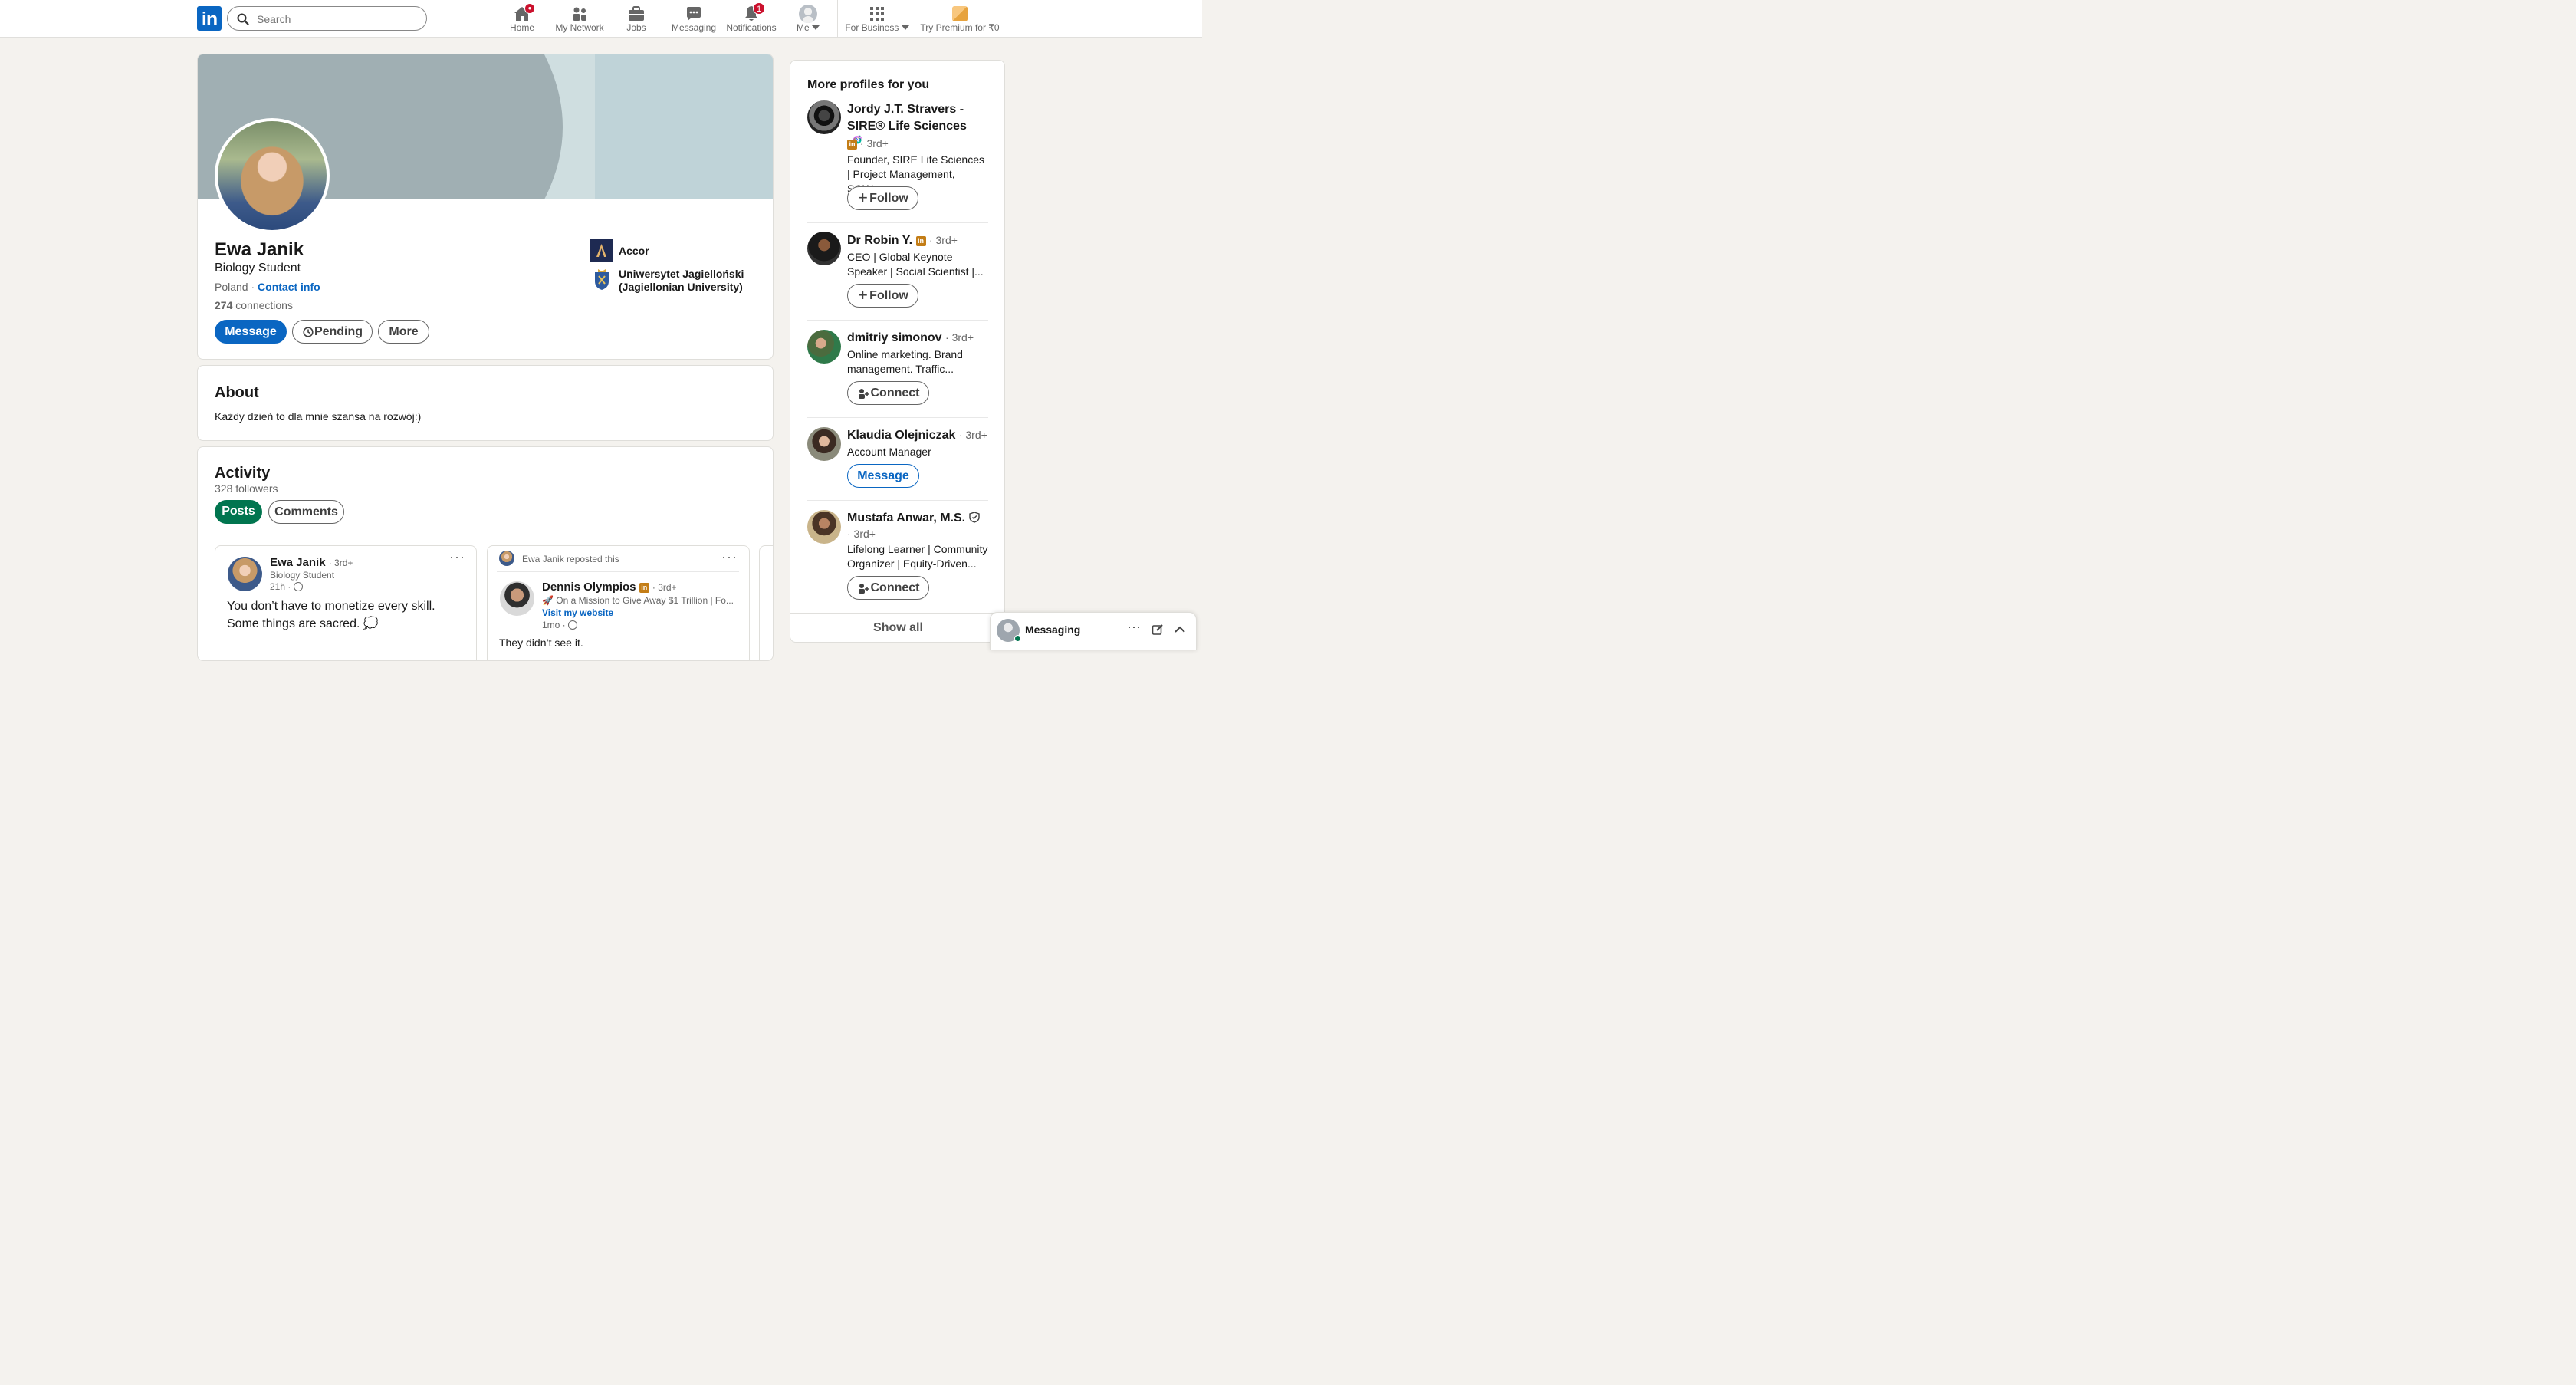 The image size is (2576, 1385). I want to click on about-title: About, so click(237, 393).